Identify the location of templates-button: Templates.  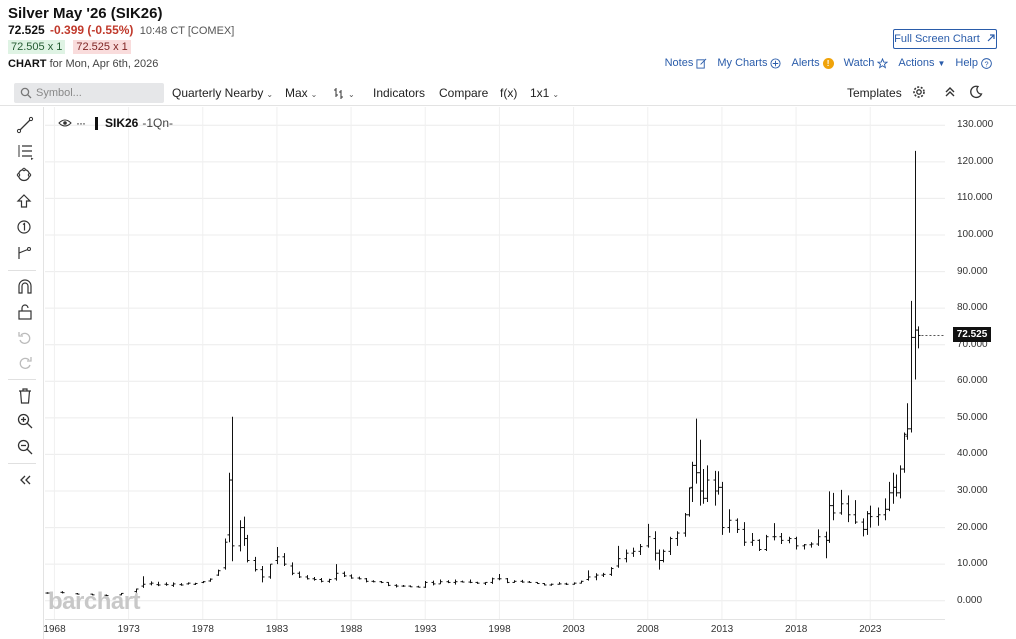
(874, 93).